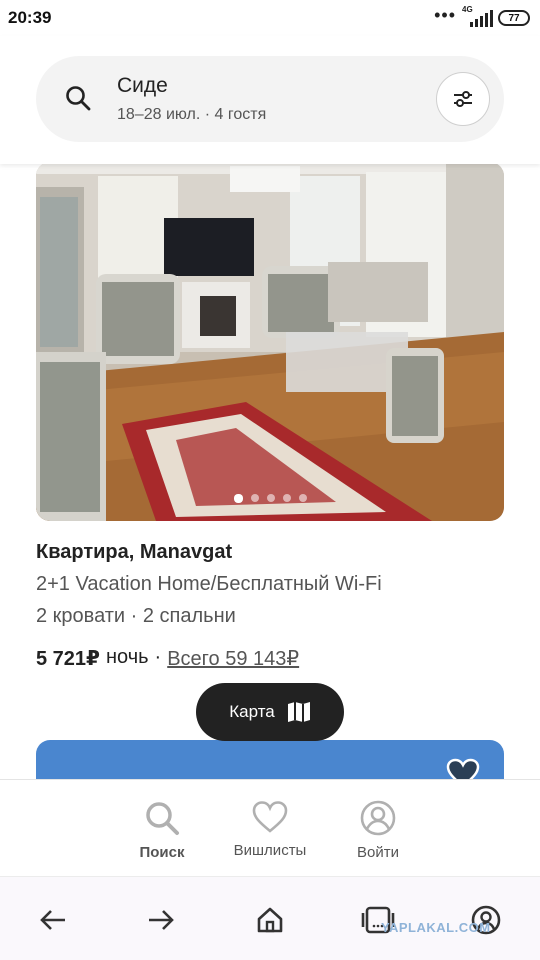 The width and height of the screenshot is (540, 960). I want to click on status-icons: ••• 4G 77, so click(482, 16).